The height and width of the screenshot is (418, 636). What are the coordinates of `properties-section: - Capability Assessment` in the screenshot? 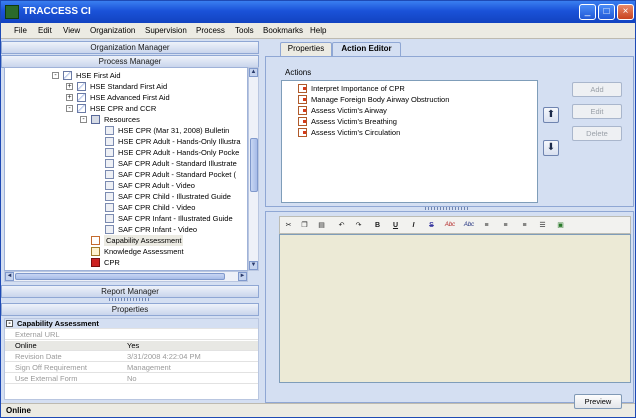 It's located at (131, 324).